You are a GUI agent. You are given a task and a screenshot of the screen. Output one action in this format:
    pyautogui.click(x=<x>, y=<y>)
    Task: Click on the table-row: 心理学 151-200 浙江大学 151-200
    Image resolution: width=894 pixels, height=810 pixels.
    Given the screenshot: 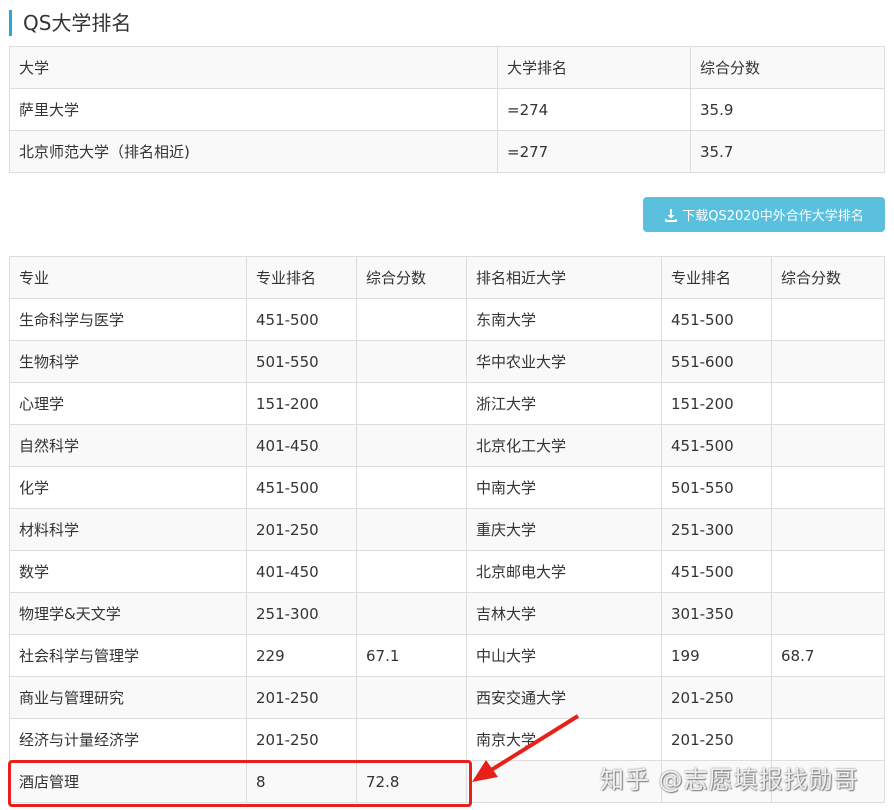 What is the action you would take?
    pyautogui.click(x=447, y=403)
    